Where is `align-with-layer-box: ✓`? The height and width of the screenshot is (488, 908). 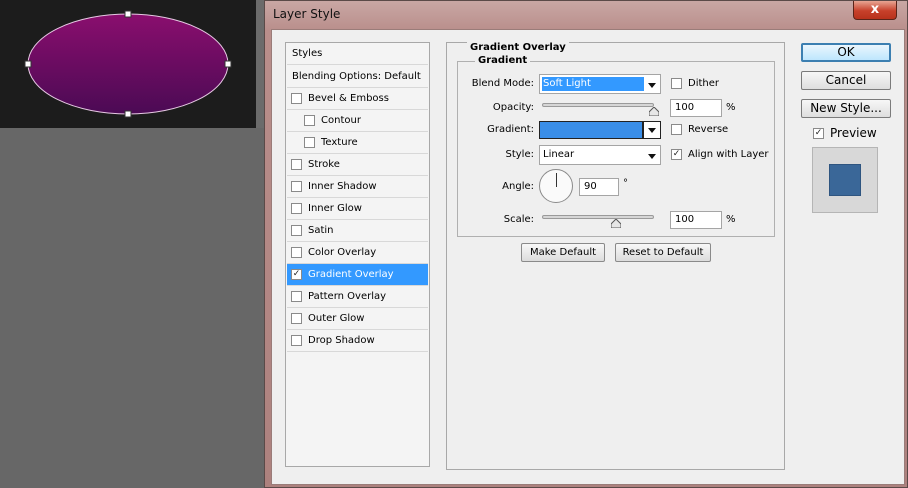 align-with-layer-box: ✓ is located at coordinates (676, 154).